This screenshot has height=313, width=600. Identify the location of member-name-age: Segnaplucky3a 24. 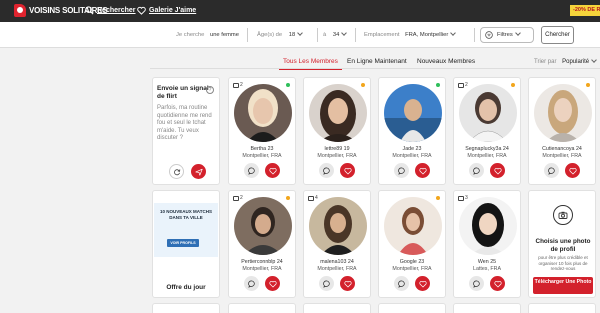
(487, 149).